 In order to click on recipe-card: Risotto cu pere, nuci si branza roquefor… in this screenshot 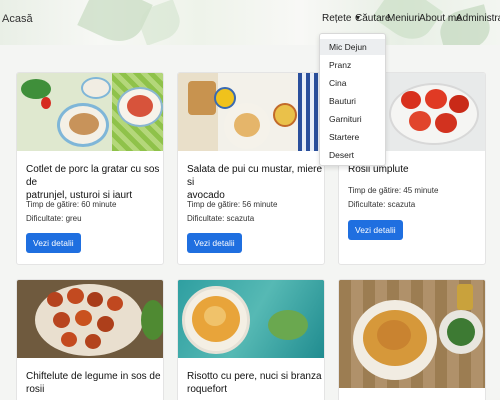, I will do `click(251, 339)`.